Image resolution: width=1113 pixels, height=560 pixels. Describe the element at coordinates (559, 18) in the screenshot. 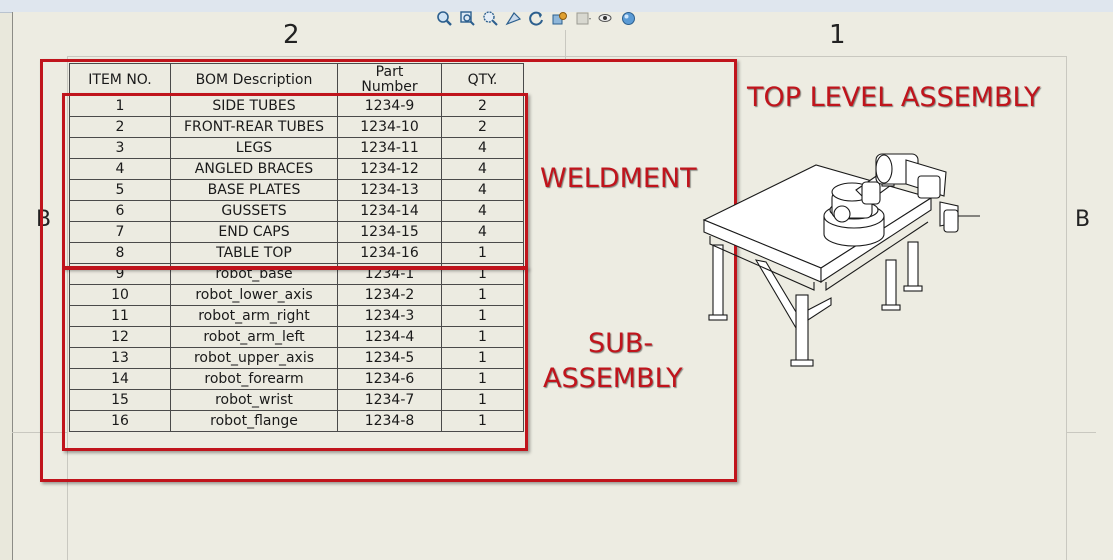

I see `display-style-icon` at that location.